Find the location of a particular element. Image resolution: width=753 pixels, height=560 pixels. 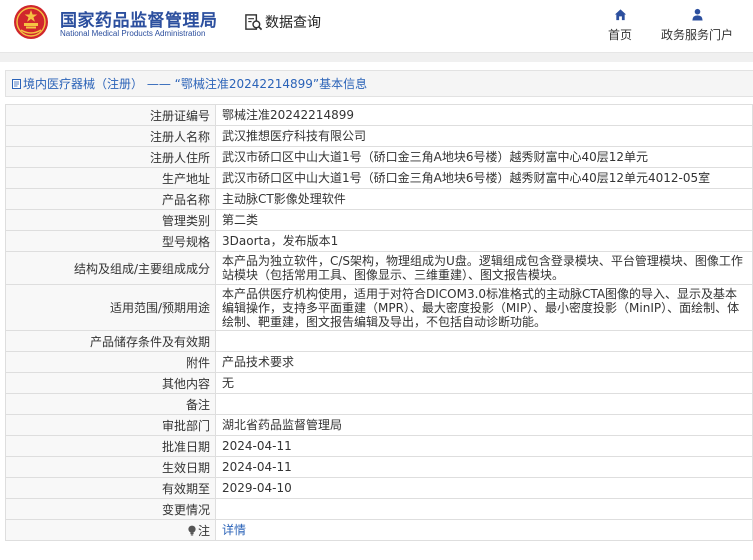

field-label: 注册人名称 is located at coordinates (110, 136).